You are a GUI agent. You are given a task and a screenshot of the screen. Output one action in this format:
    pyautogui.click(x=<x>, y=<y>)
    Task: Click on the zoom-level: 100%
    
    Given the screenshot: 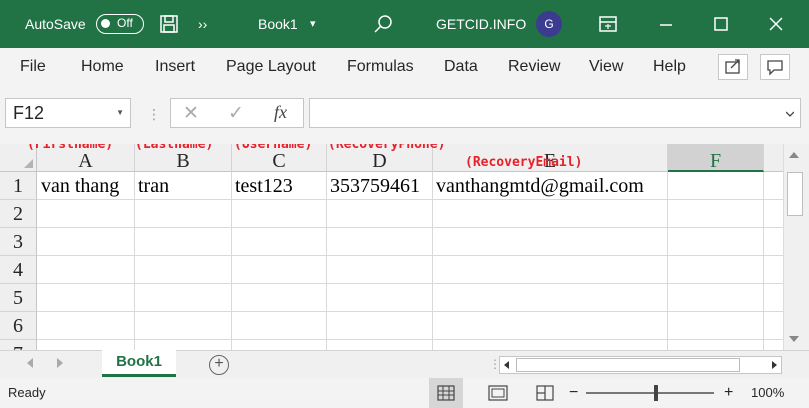 What is the action you would take?
    pyautogui.click(x=767, y=393)
    